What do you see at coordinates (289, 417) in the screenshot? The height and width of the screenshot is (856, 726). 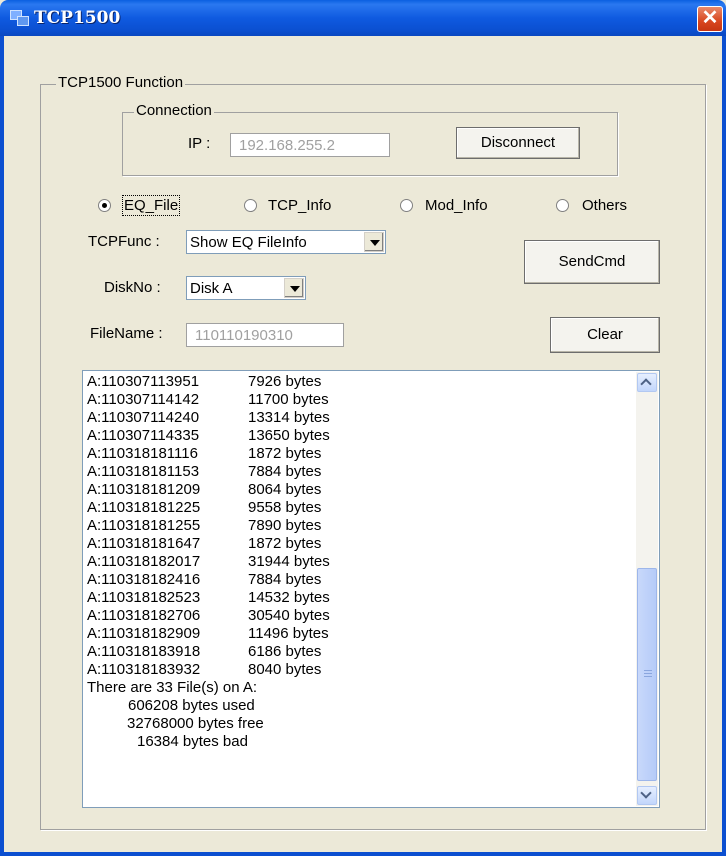 I see `file-size: 13314 bytes` at bounding box center [289, 417].